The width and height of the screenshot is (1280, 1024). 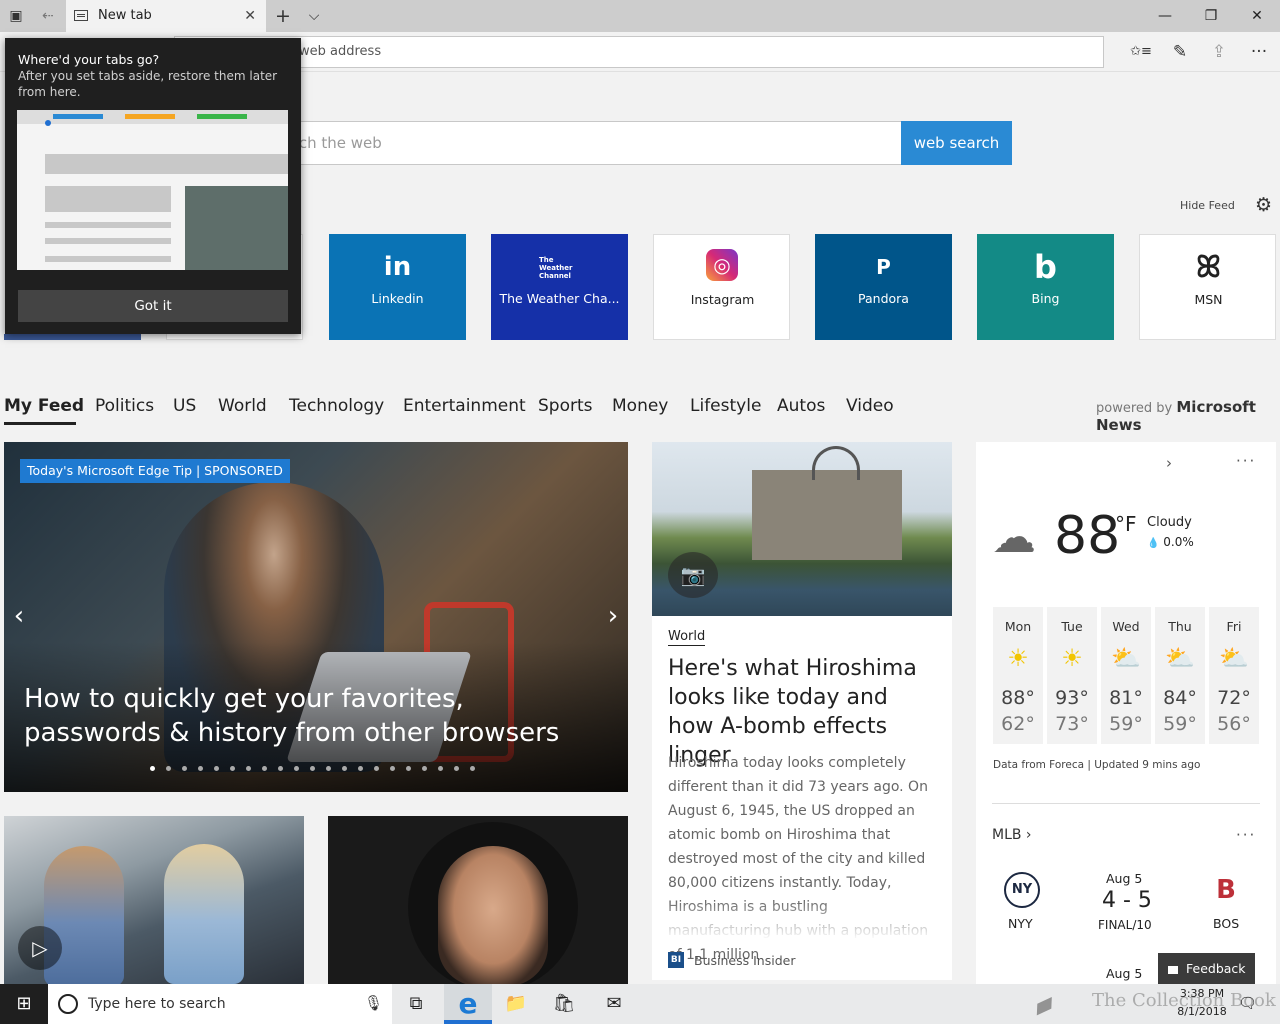 What do you see at coordinates (242, 406) in the screenshot?
I see `tab-world: World` at bounding box center [242, 406].